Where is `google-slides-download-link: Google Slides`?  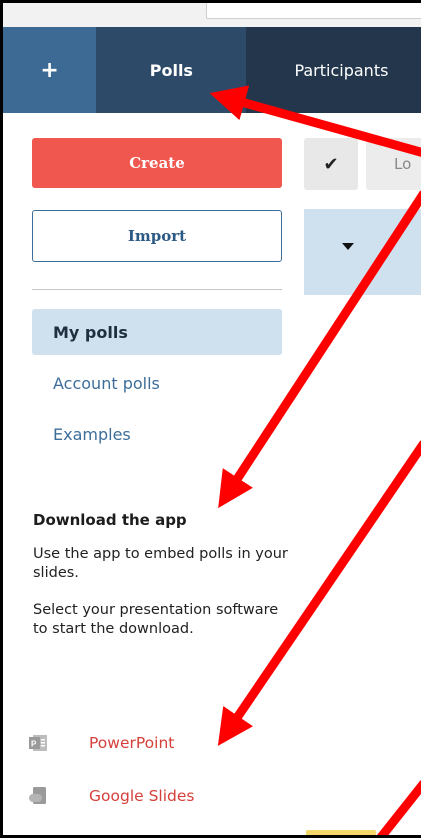 google-slides-download-link: Google Slides is located at coordinates (147, 796).